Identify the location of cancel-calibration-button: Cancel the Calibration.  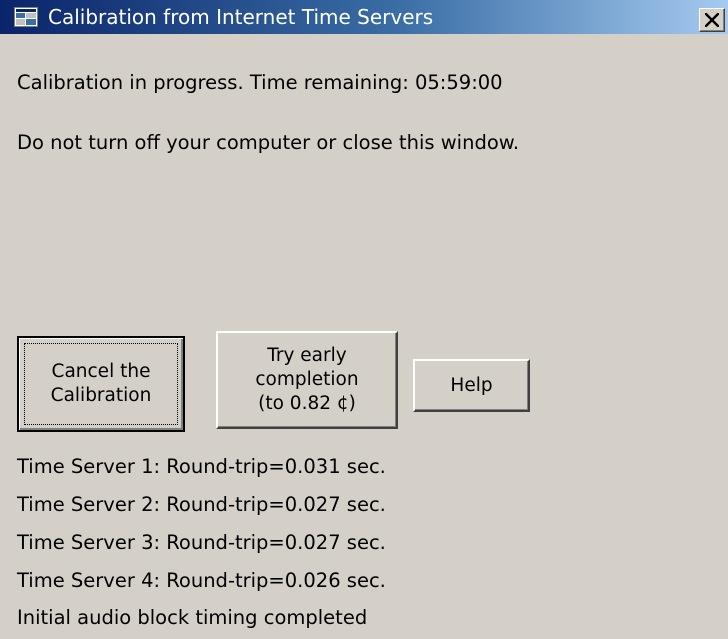
(101, 384).